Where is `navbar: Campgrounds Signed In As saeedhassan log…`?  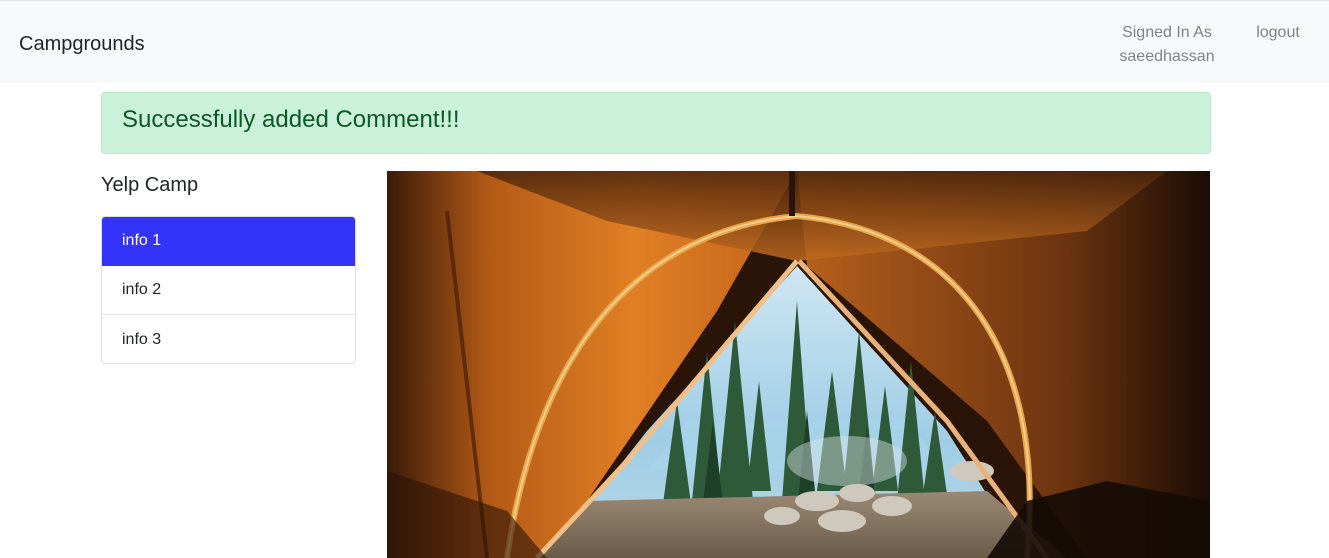
navbar: Campgrounds Signed In As saeedhassan log… is located at coordinates (664, 42).